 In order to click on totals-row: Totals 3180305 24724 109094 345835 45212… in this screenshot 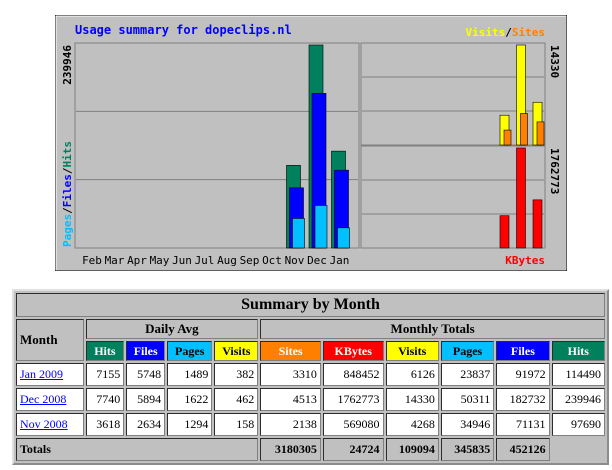, I will do `click(310, 449)`.